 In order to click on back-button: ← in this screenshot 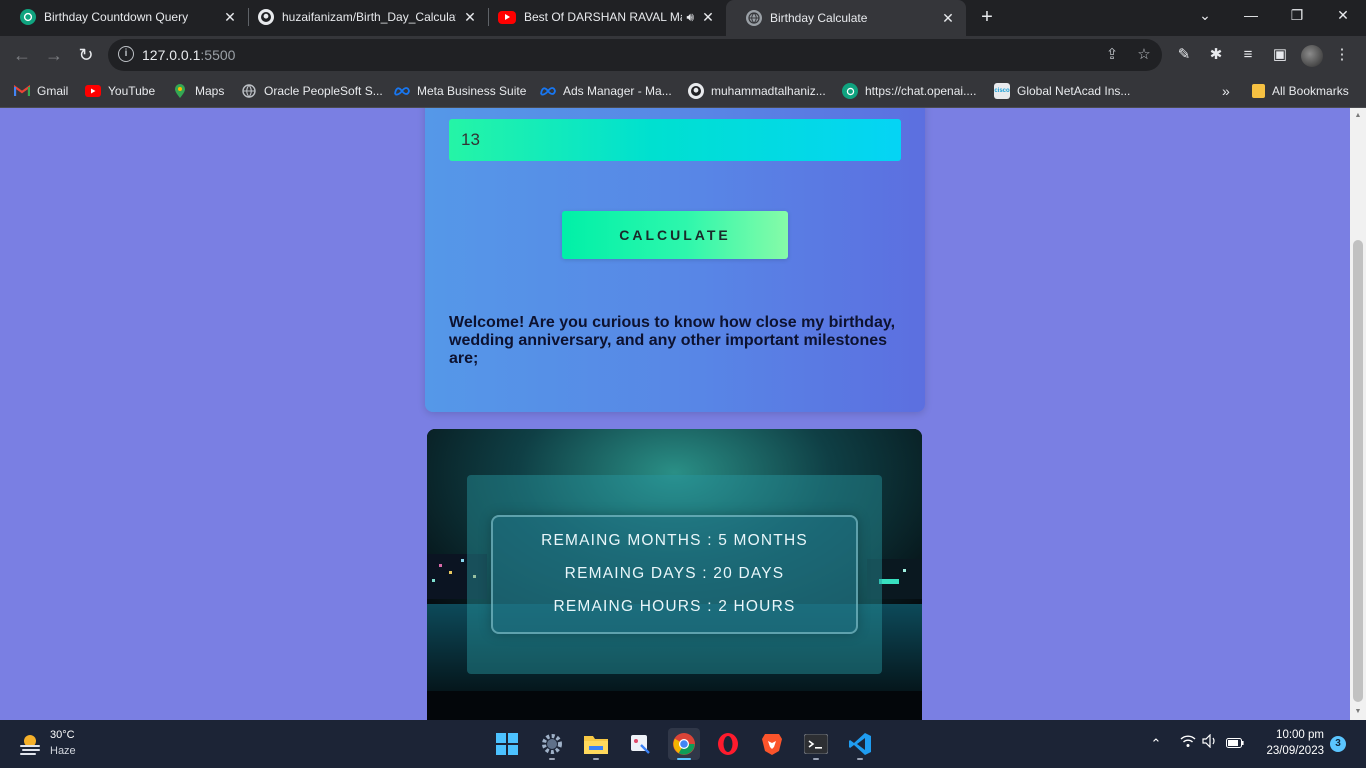, I will do `click(22, 55)`.